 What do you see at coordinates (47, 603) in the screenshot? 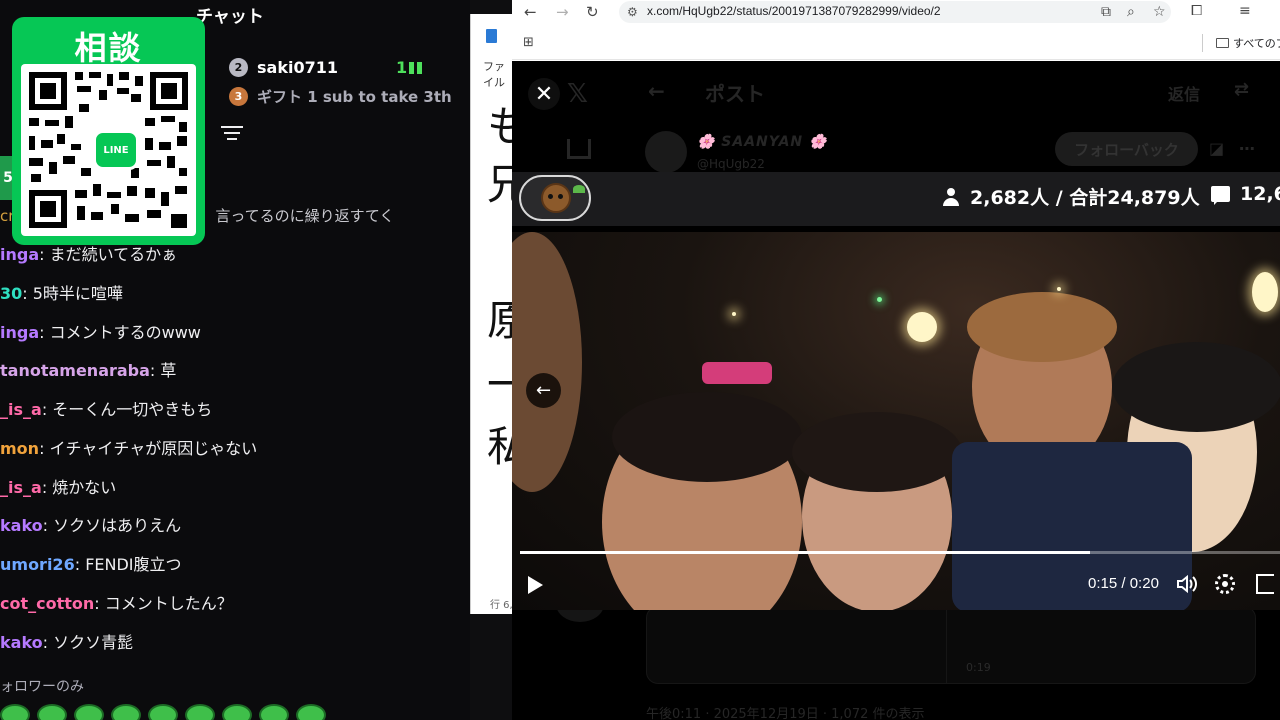
I see `chat-username: cot_cotton` at bounding box center [47, 603].